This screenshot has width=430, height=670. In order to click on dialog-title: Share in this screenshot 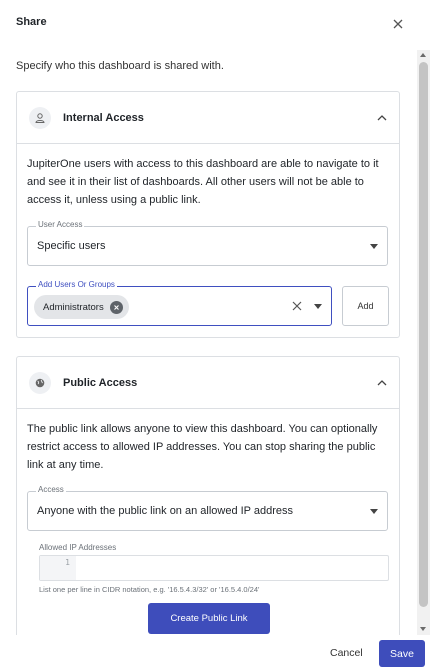, I will do `click(31, 22)`.